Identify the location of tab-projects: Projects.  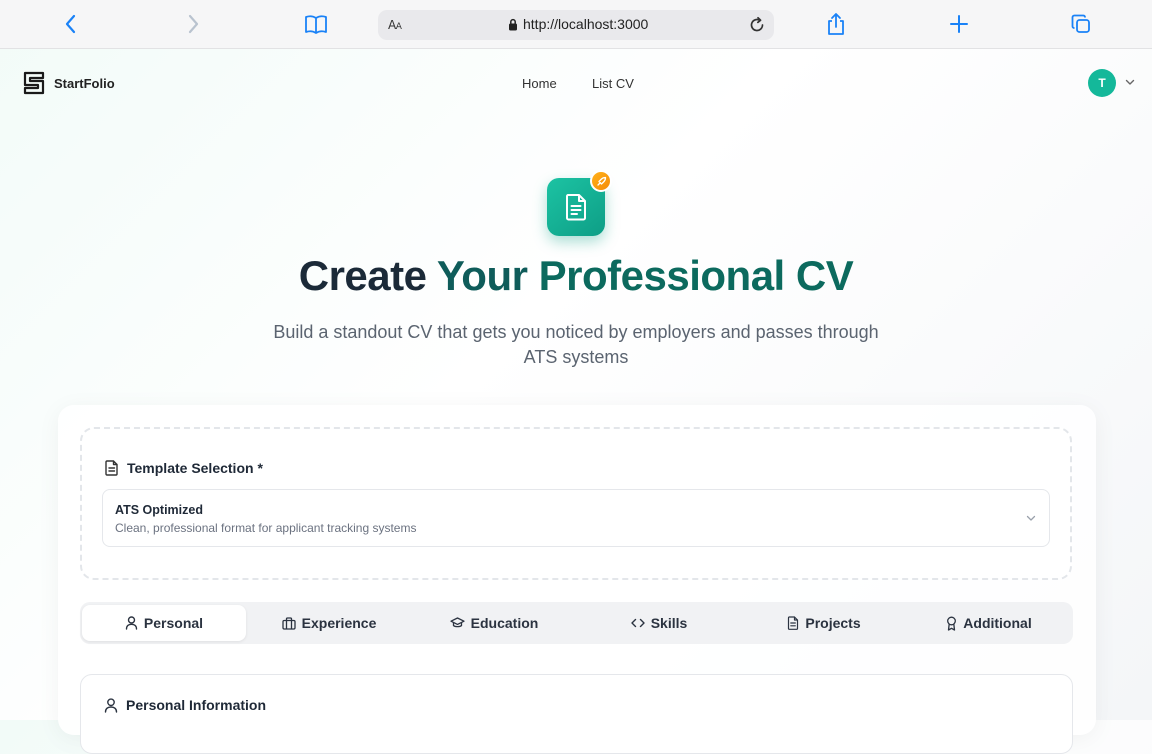
(824, 623).